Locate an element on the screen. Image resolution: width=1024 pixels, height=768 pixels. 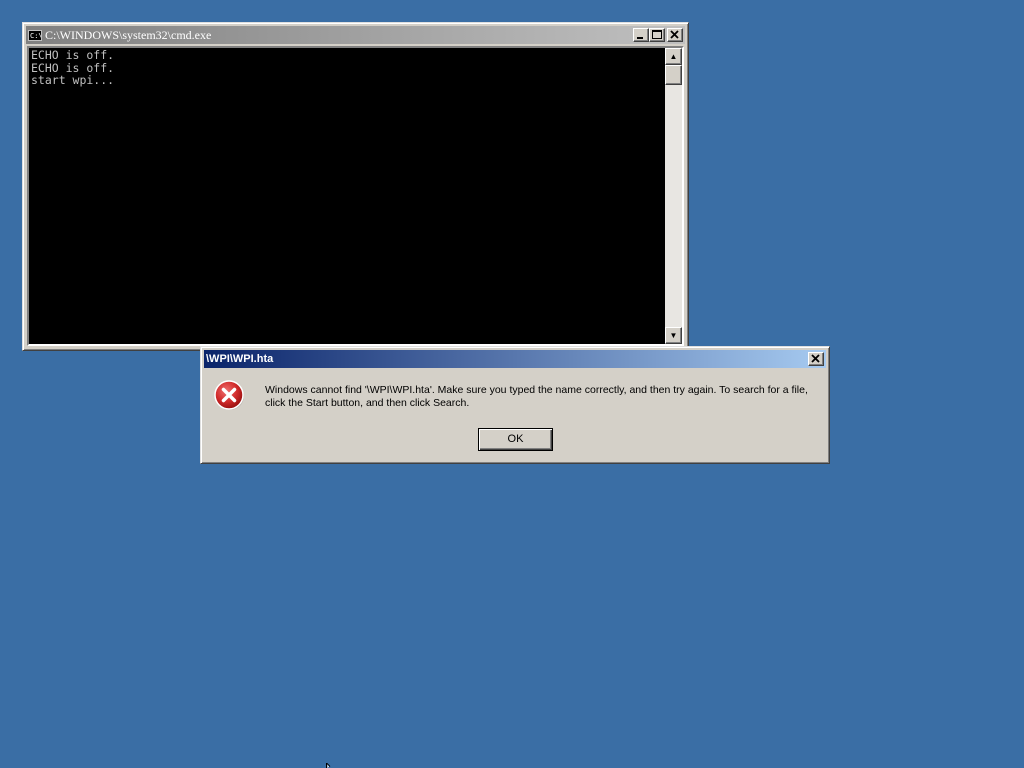
dialog-close-button is located at coordinates (816, 359).